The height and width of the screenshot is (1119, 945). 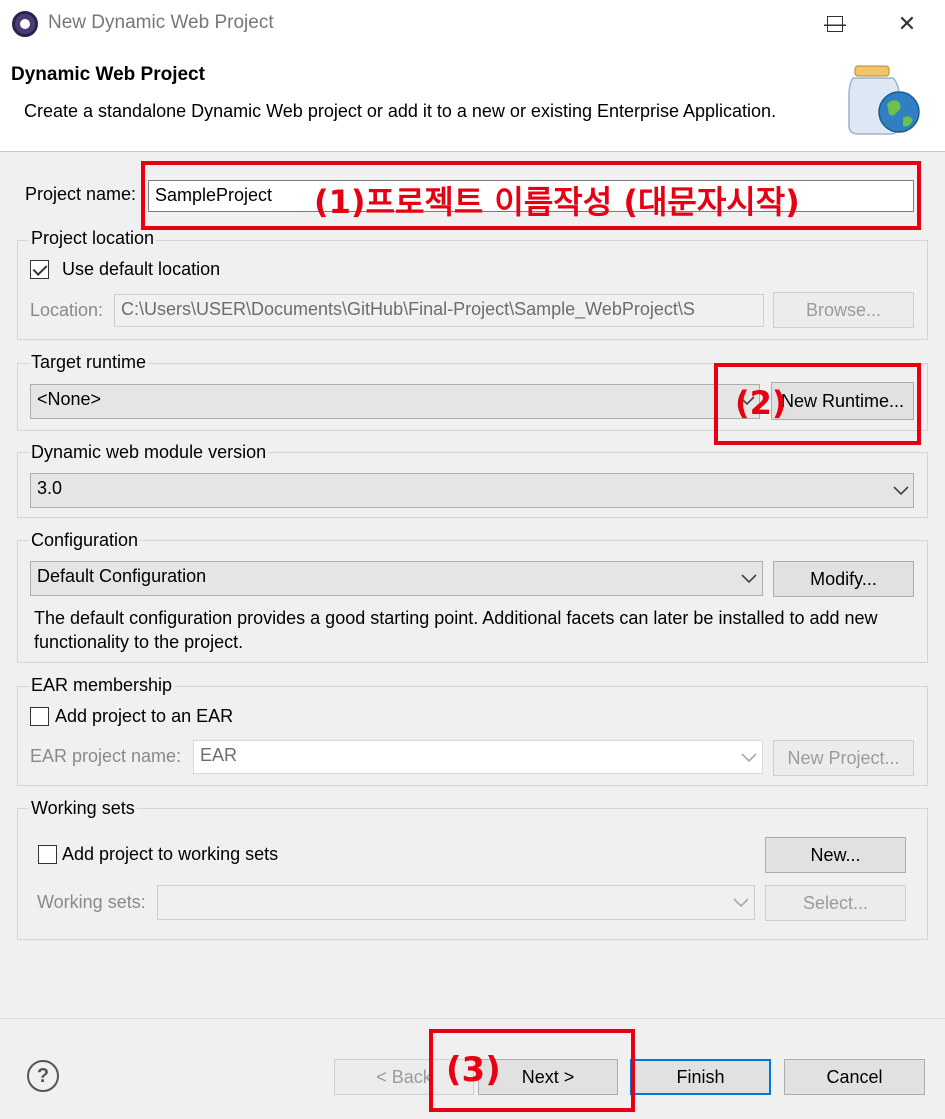 I want to click on help-icon: ?, so click(x=43, y=1076).